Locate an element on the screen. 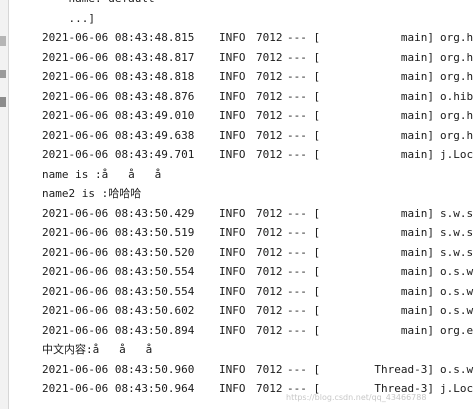  log-timestamp: 2021-06-06 08:43:50.520 is located at coordinates (118, 252).